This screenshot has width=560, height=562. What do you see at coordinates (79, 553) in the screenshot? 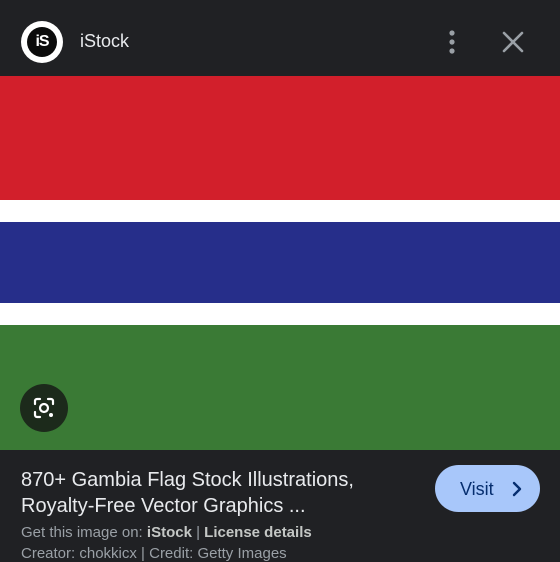
I see `creator-label: Creator: chokkicx` at bounding box center [79, 553].